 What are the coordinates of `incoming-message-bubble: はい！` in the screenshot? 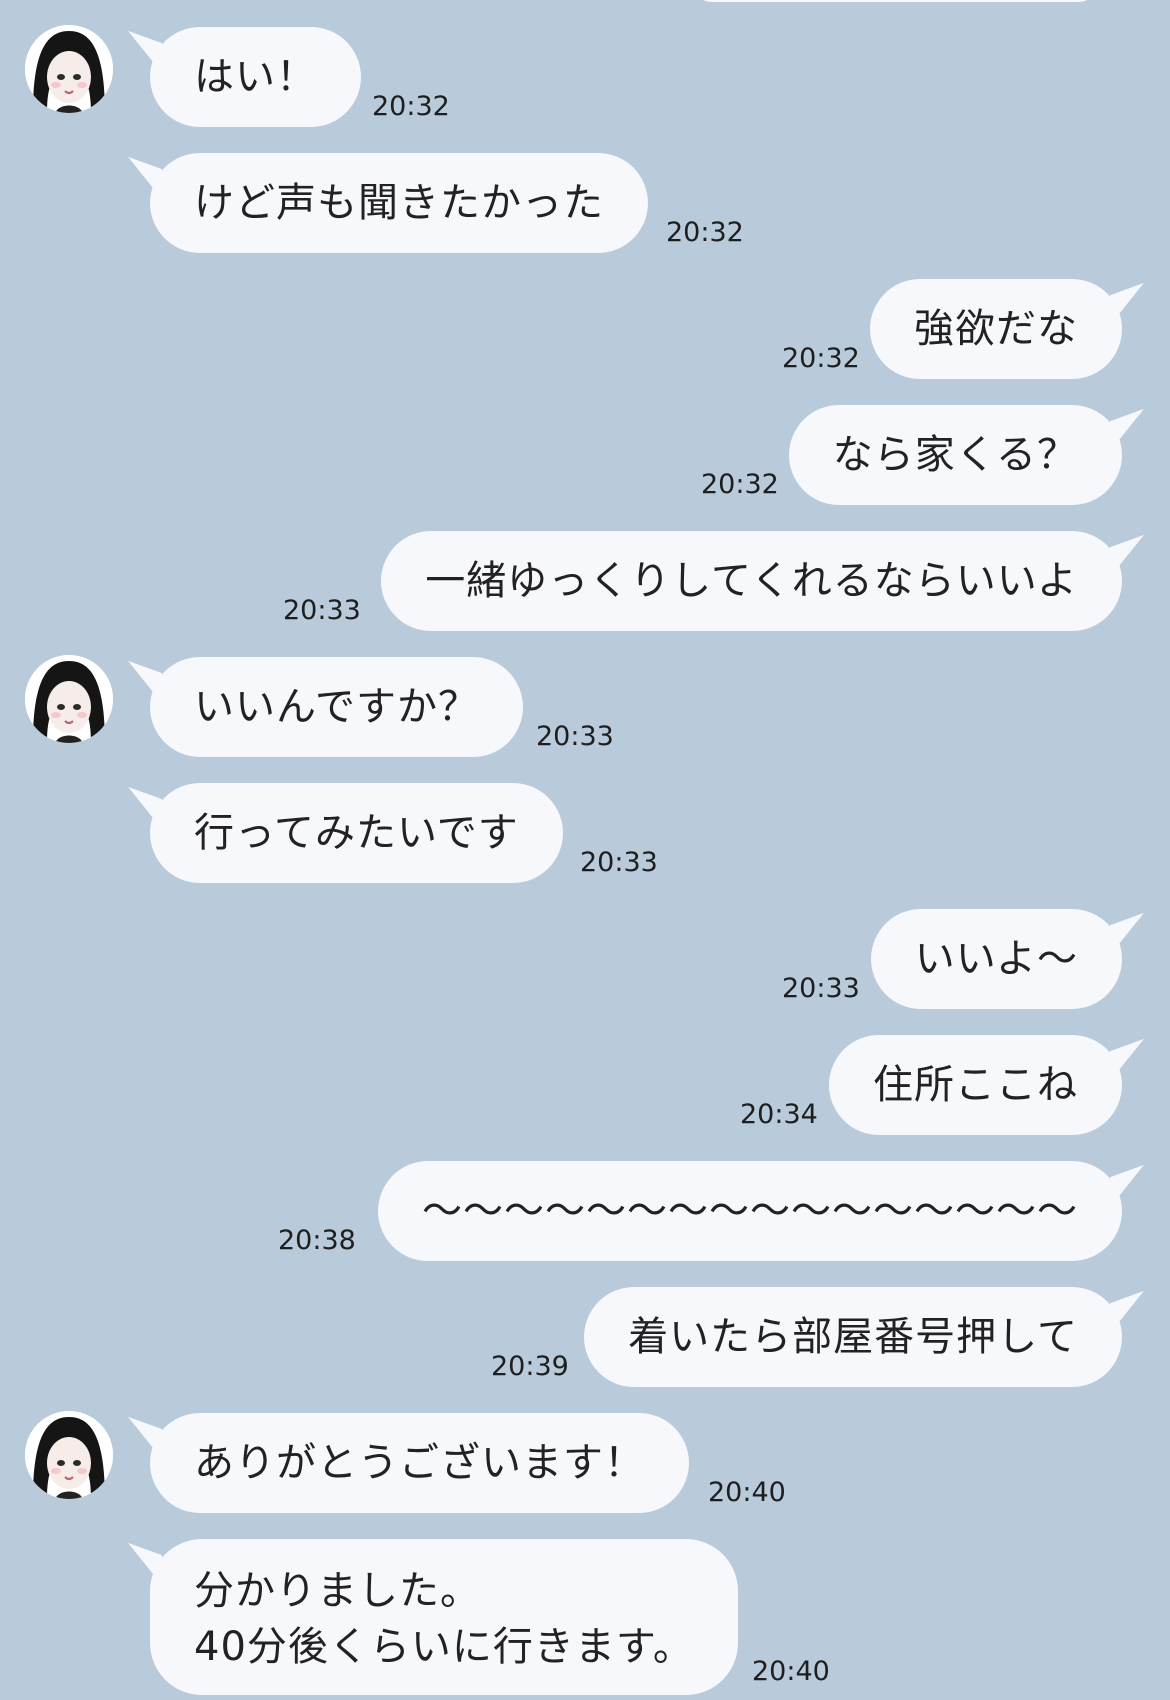 It's located at (255, 77).